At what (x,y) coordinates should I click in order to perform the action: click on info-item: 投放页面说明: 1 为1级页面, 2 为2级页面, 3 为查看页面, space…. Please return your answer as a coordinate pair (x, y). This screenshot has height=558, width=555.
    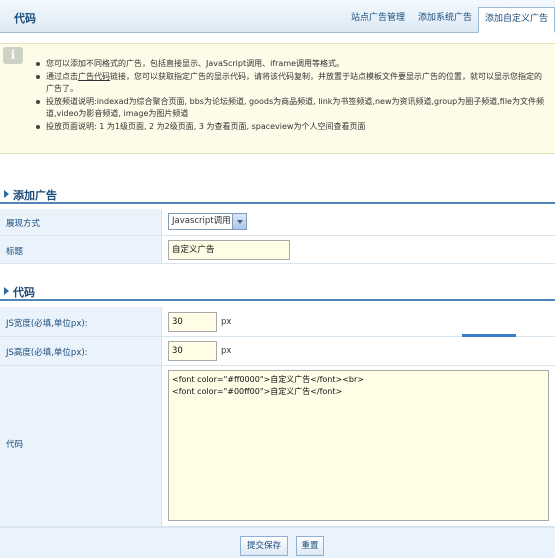
    Looking at the image, I should click on (292, 127).